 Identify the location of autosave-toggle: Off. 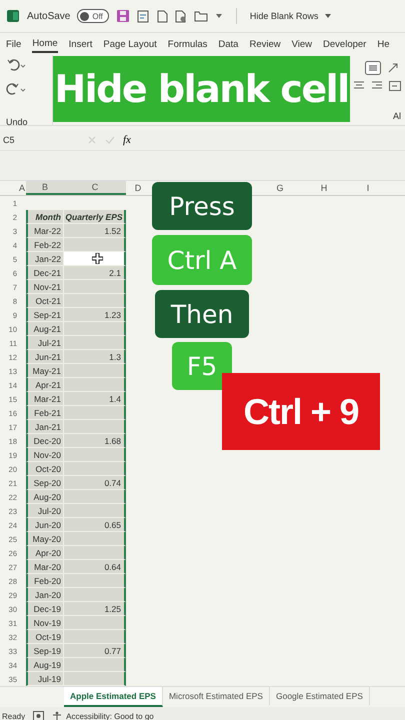
(93, 16).